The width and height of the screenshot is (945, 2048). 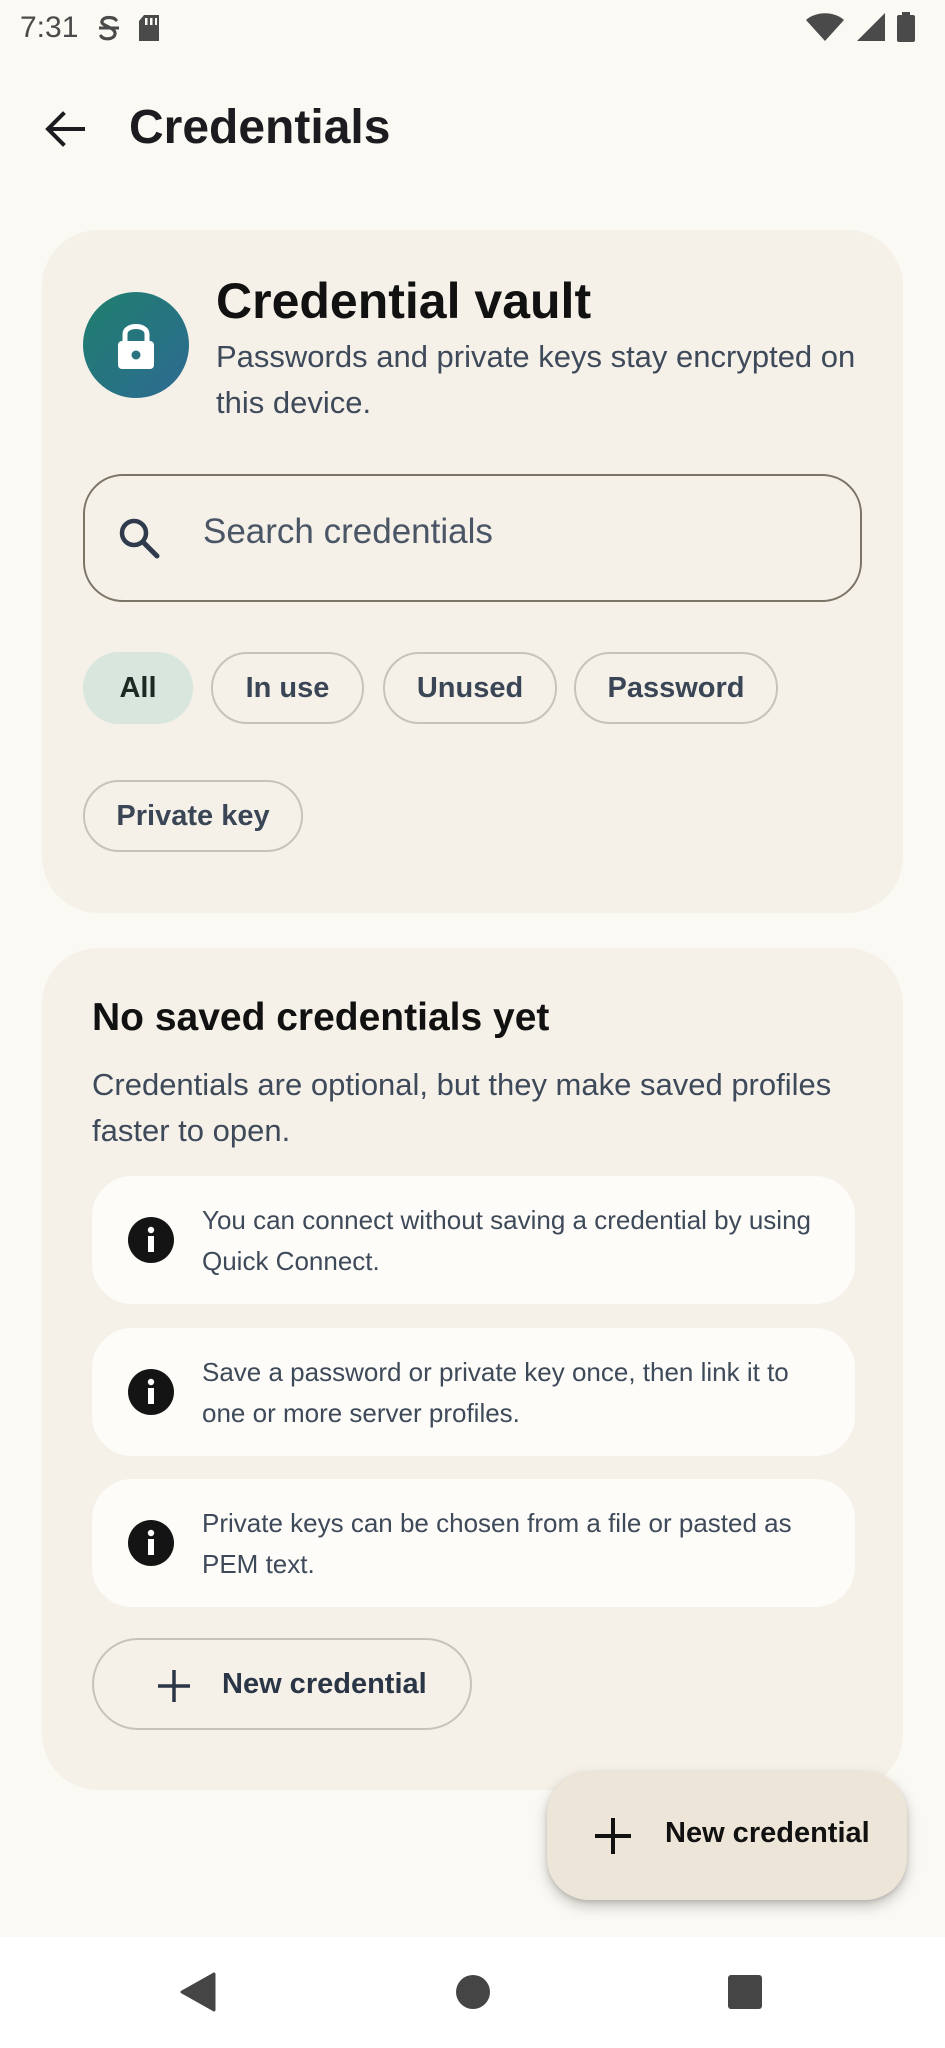 I want to click on sd-card-icon, so click(x=149, y=28).